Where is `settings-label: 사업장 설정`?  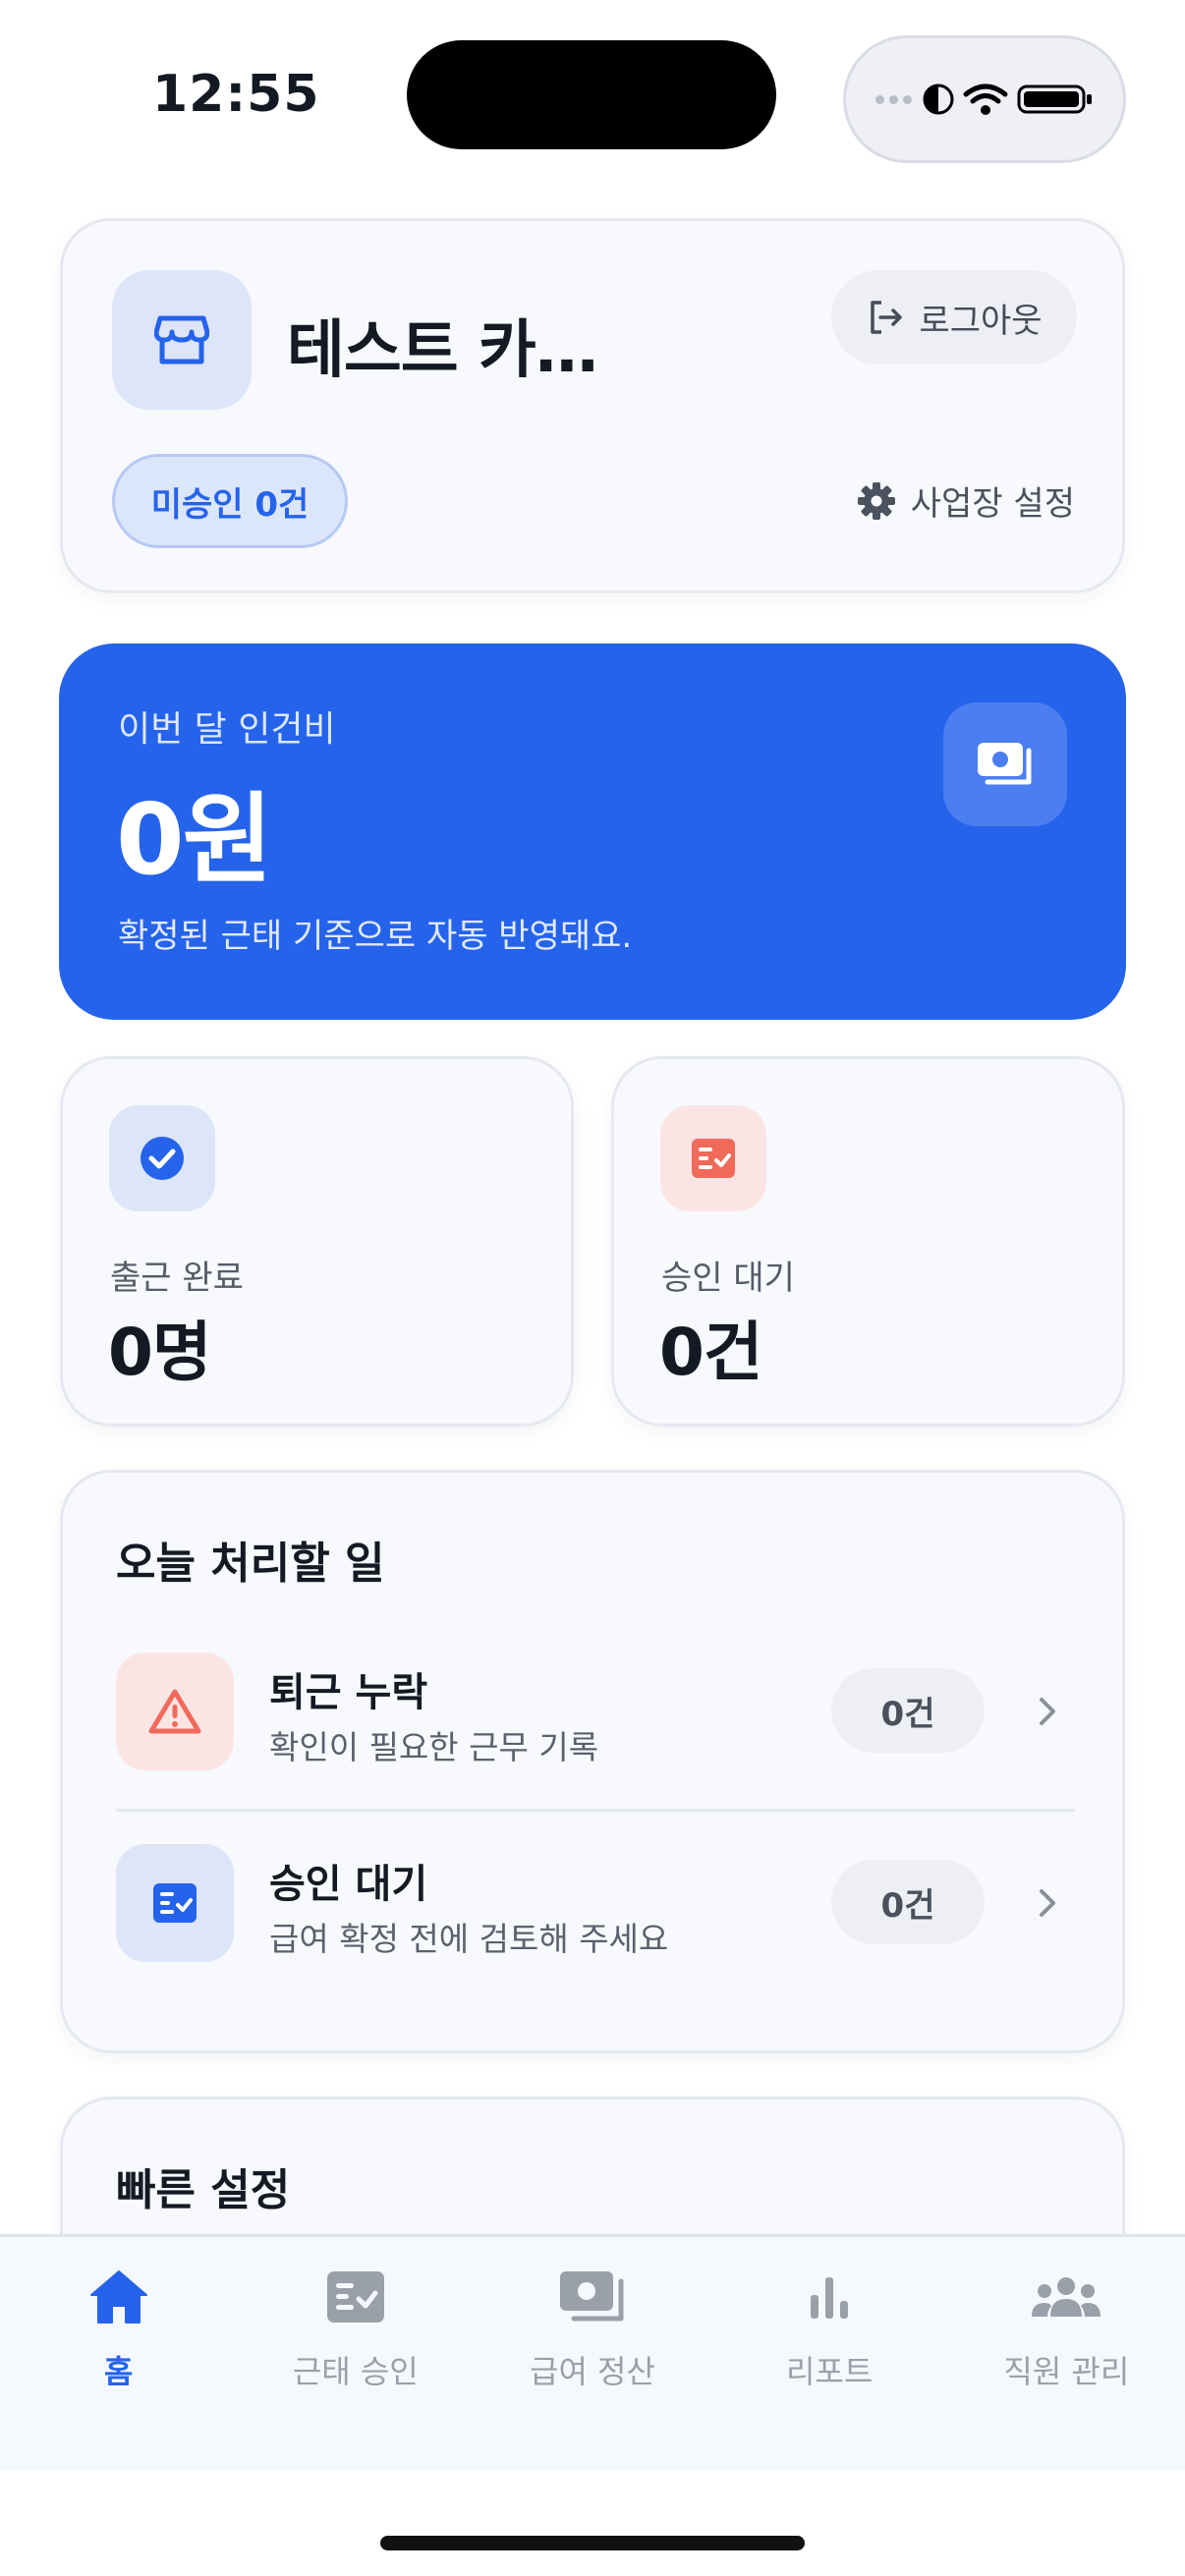 settings-label: 사업장 설정 is located at coordinates (993, 504).